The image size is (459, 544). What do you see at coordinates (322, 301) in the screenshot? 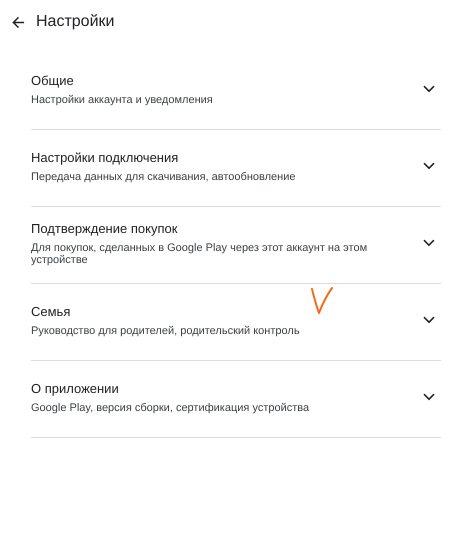
I see `check-mark-drawing` at bounding box center [322, 301].